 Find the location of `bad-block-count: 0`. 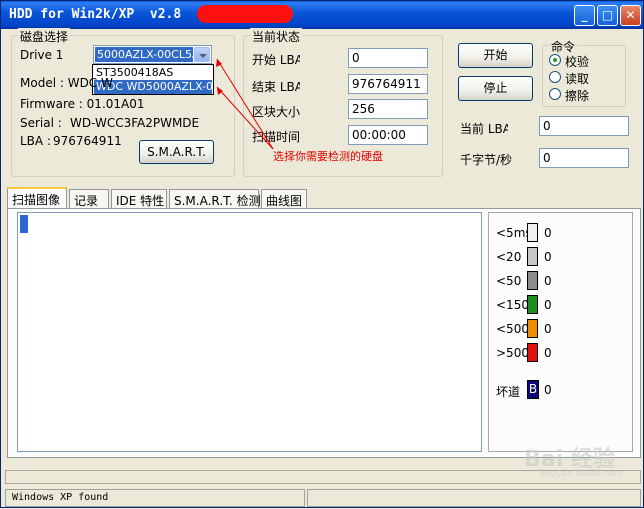

bad-block-count: 0 is located at coordinates (548, 390).